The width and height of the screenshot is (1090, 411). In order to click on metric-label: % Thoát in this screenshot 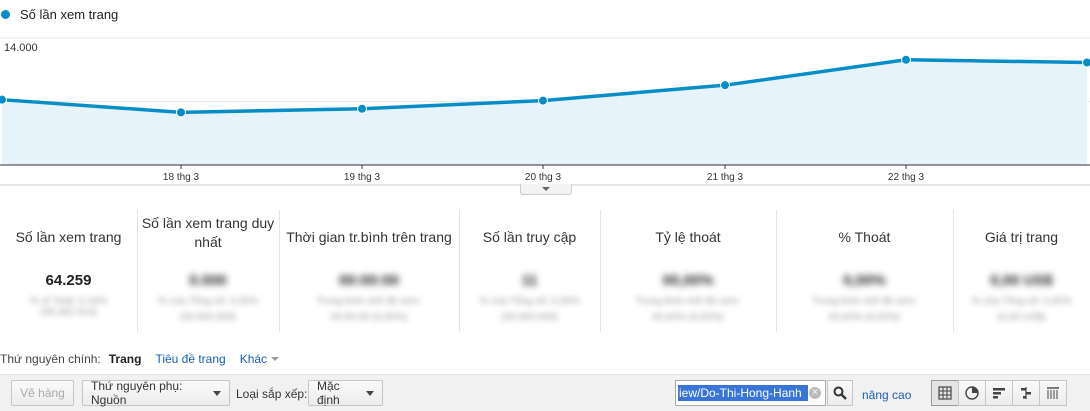, I will do `click(864, 237)`.